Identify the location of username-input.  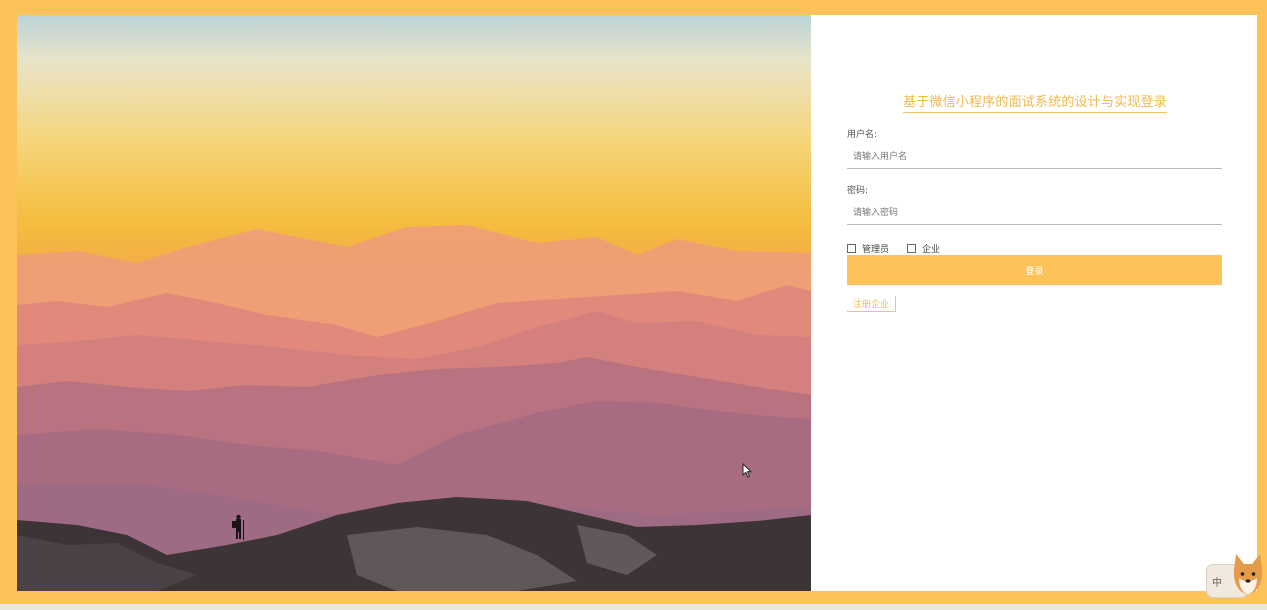
(1034, 157).